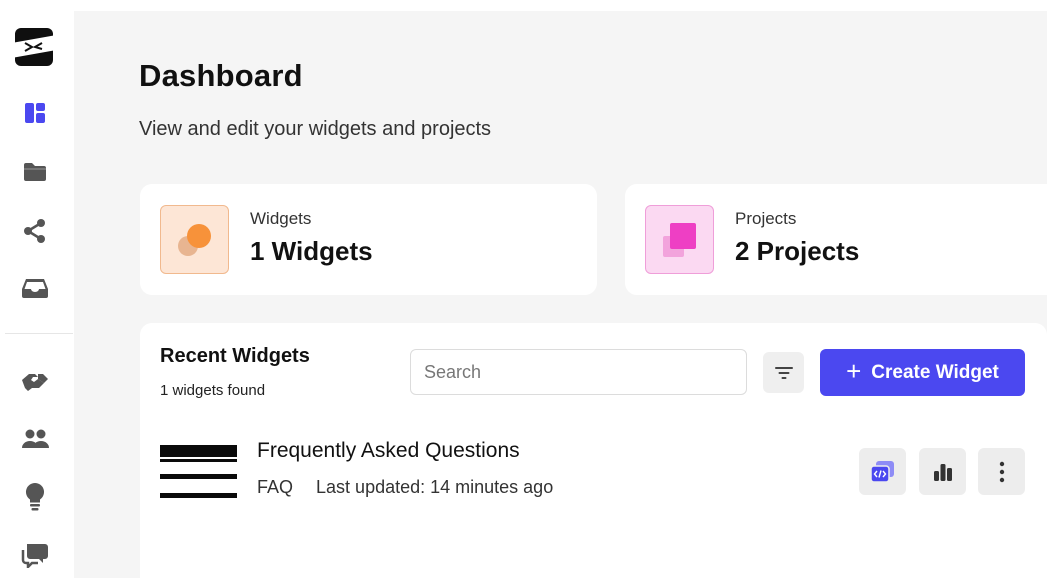  I want to click on embed-code-icon, so click(881, 471).